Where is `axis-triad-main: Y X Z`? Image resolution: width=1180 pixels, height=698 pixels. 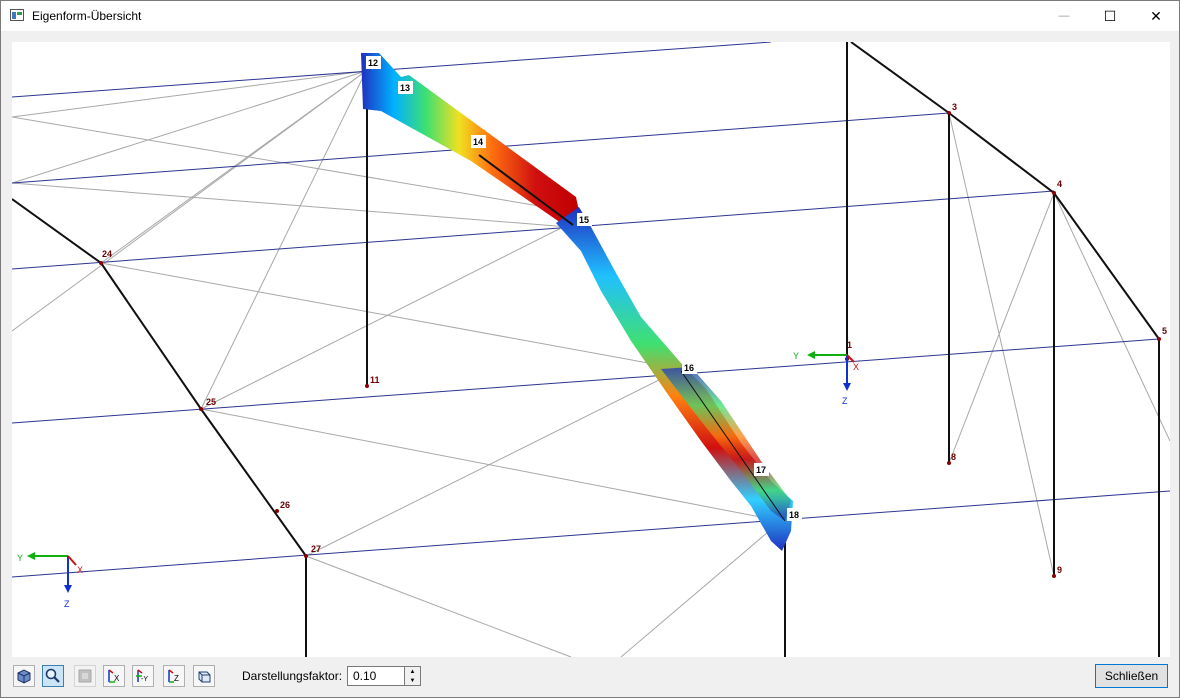
axis-triad-main: Y X Z is located at coordinates (826, 378).